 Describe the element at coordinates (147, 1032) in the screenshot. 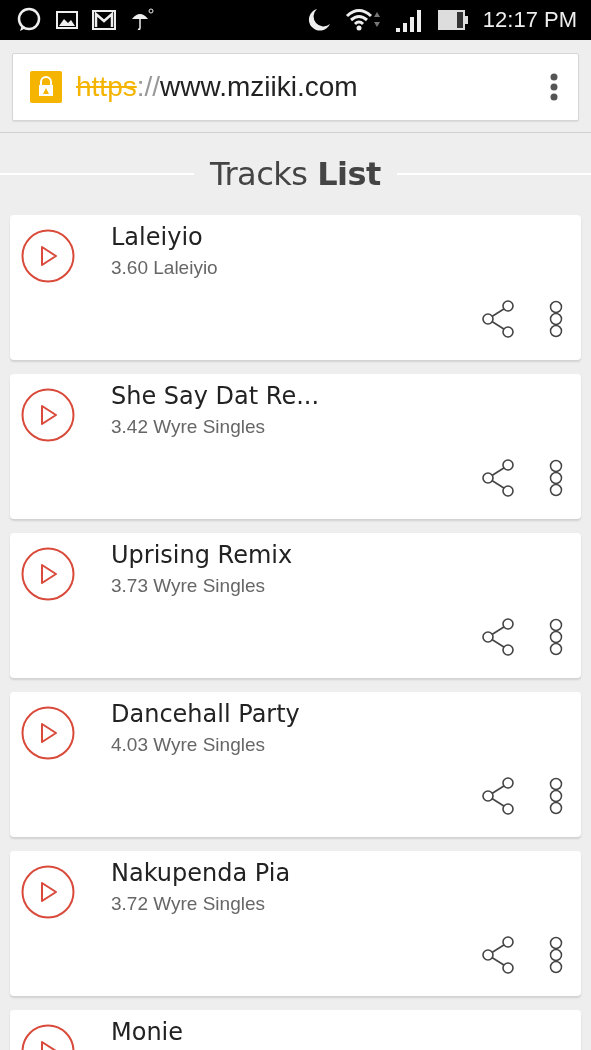

I see `track-title: Monie` at that location.